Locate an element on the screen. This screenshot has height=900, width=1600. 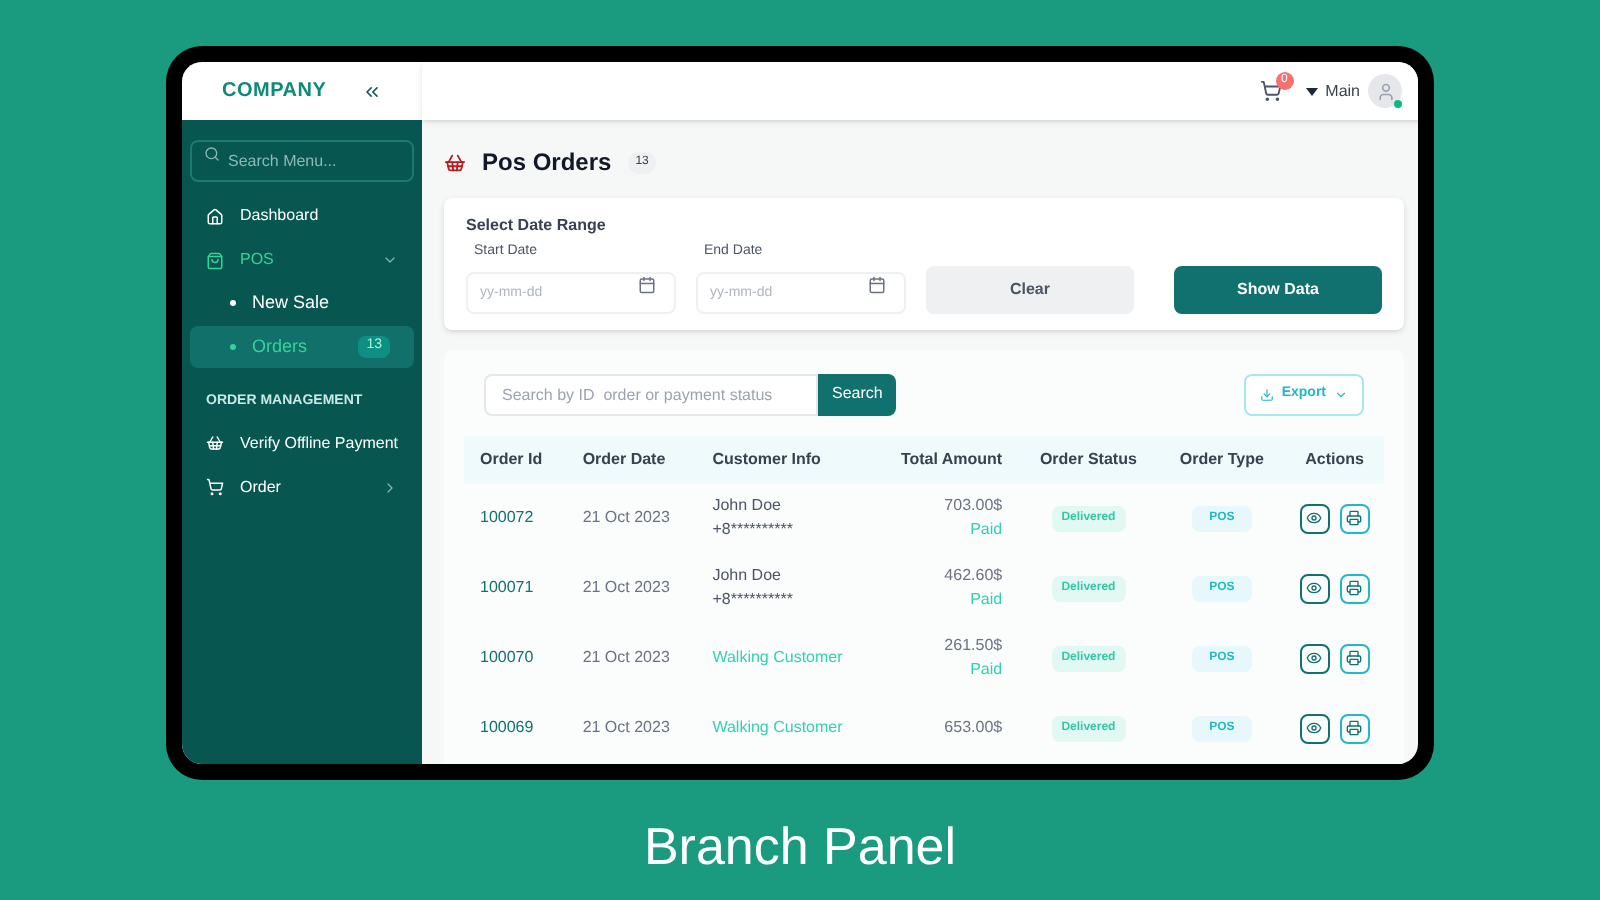
dropdown-caret-icon is located at coordinates (1311, 91).